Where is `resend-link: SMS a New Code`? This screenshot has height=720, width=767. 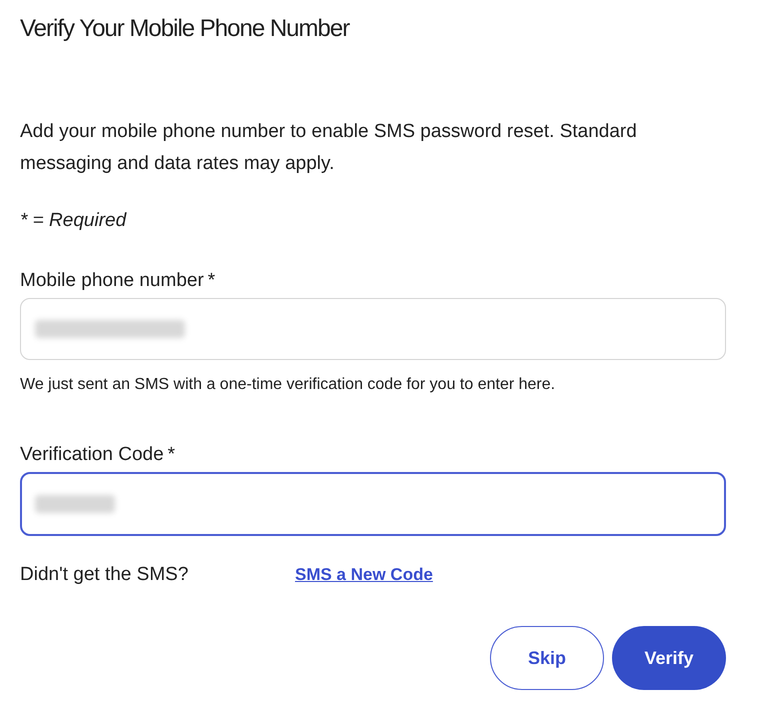 resend-link: SMS a New Code is located at coordinates (364, 575).